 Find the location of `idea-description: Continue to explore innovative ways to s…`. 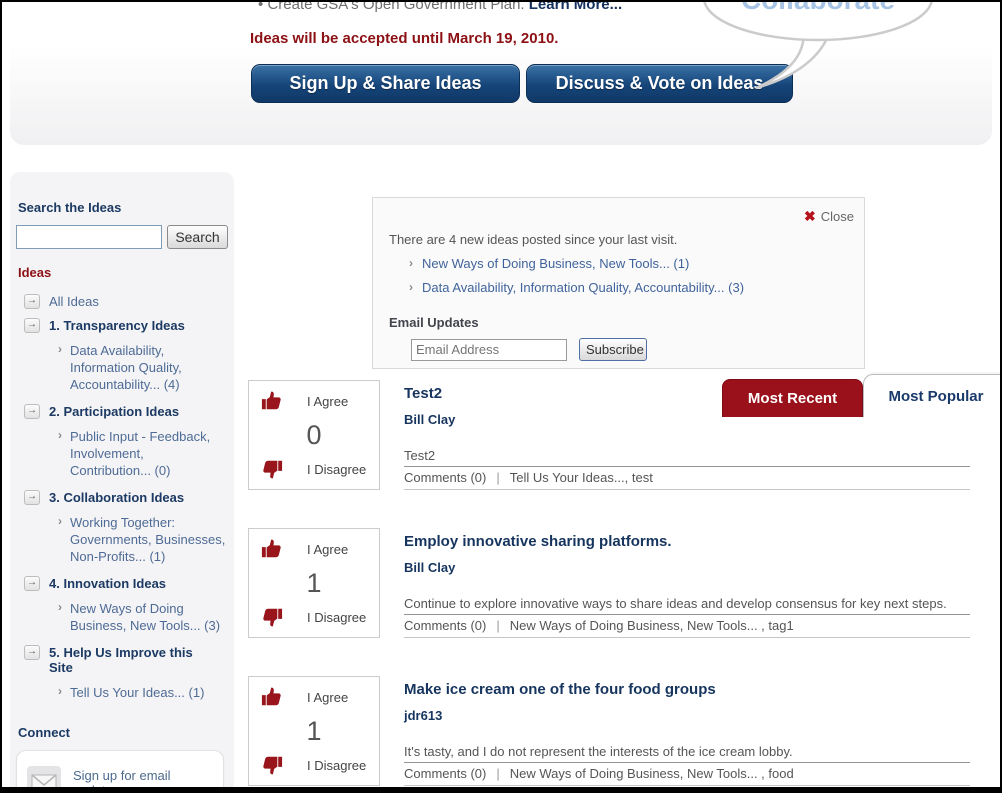

idea-description: Continue to explore innovative ways to s… is located at coordinates (687, 605).